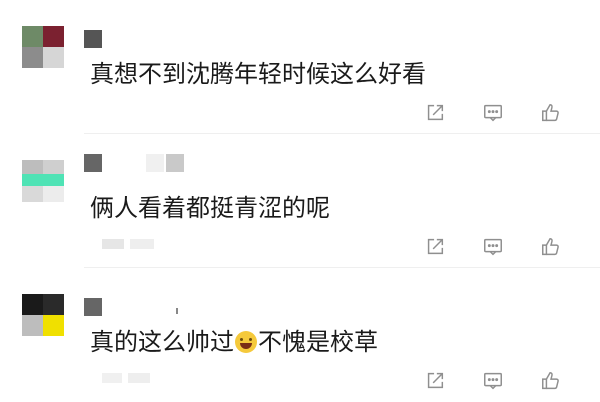  I want to click on laughing-emoji-icon, so click(246, 342).